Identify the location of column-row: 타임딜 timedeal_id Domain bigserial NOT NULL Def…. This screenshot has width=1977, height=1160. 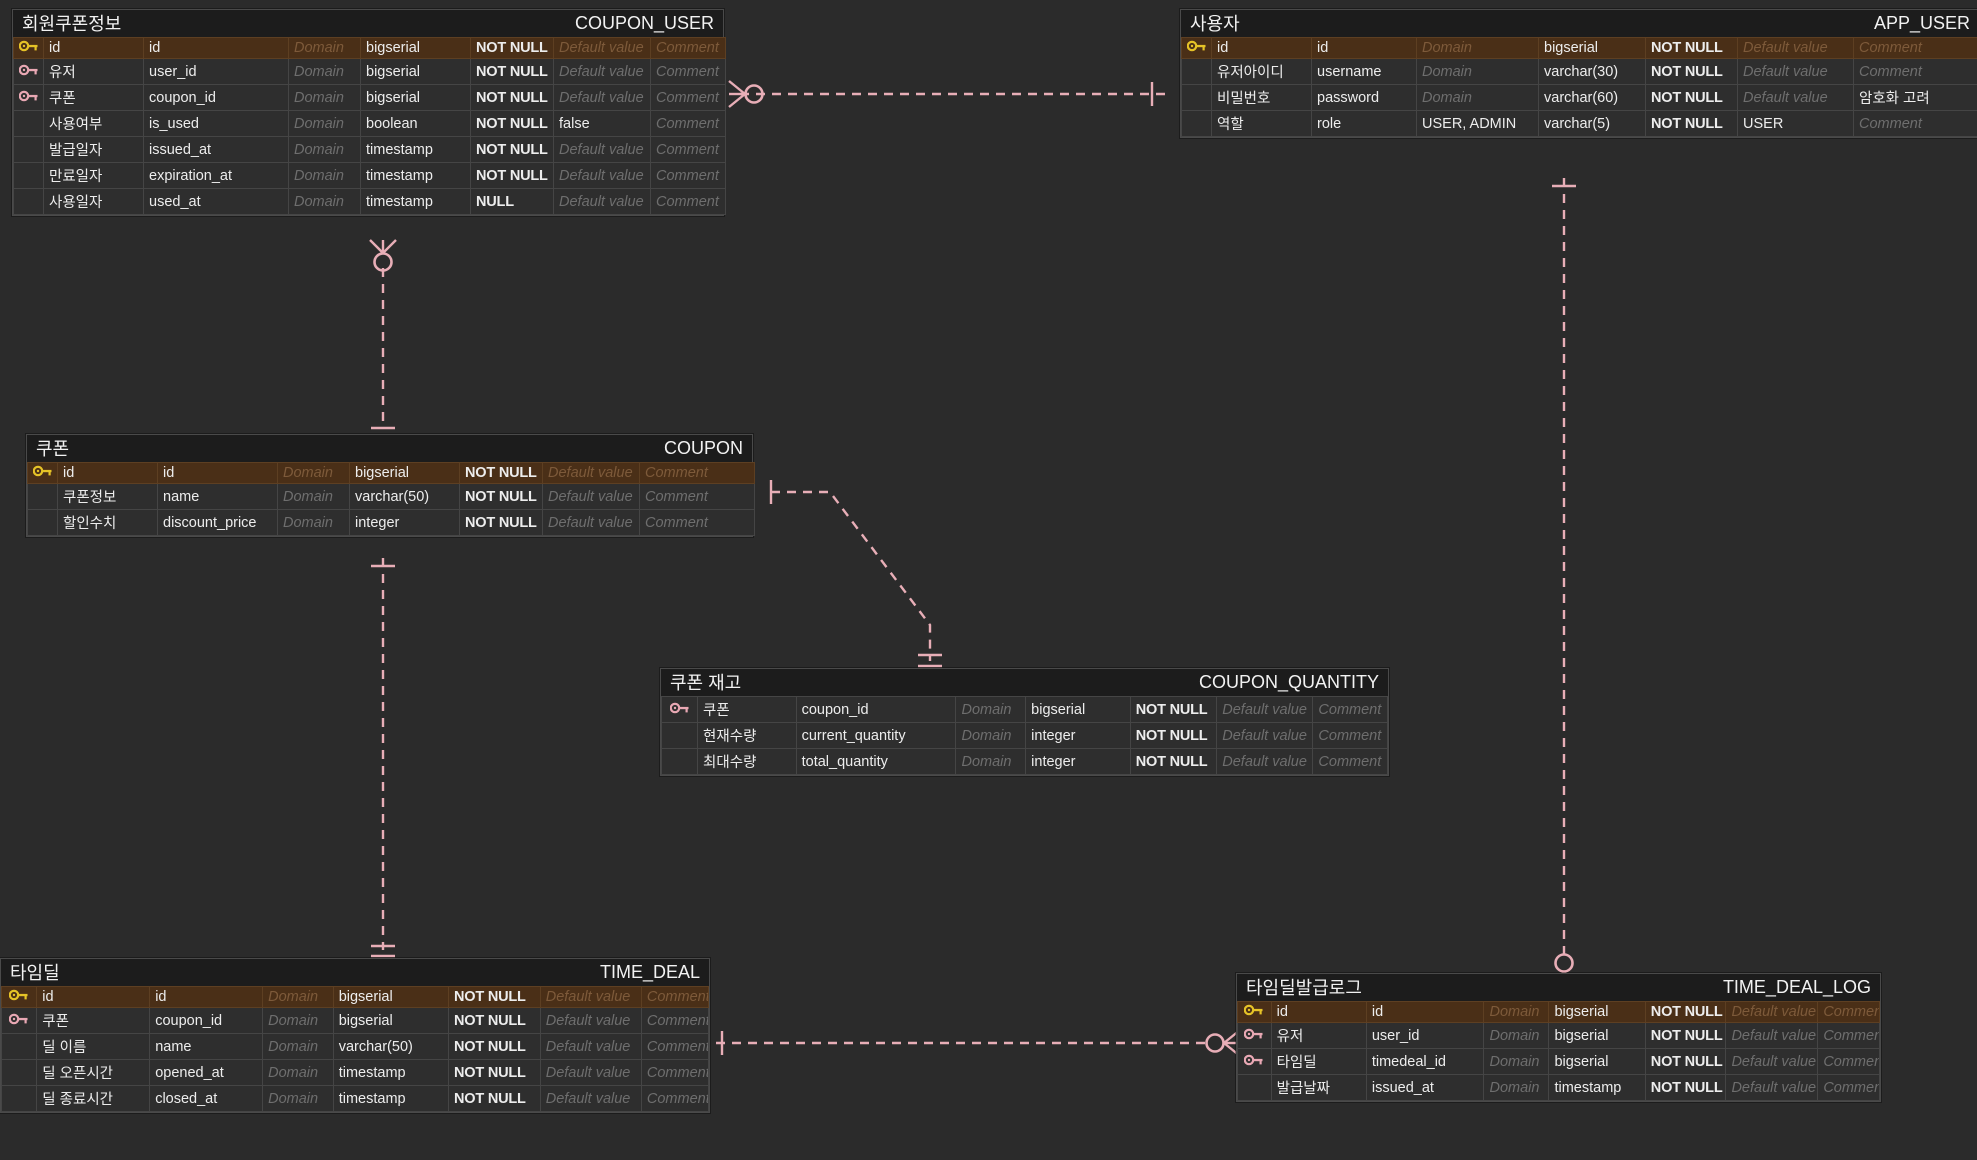
(1558, 1061).